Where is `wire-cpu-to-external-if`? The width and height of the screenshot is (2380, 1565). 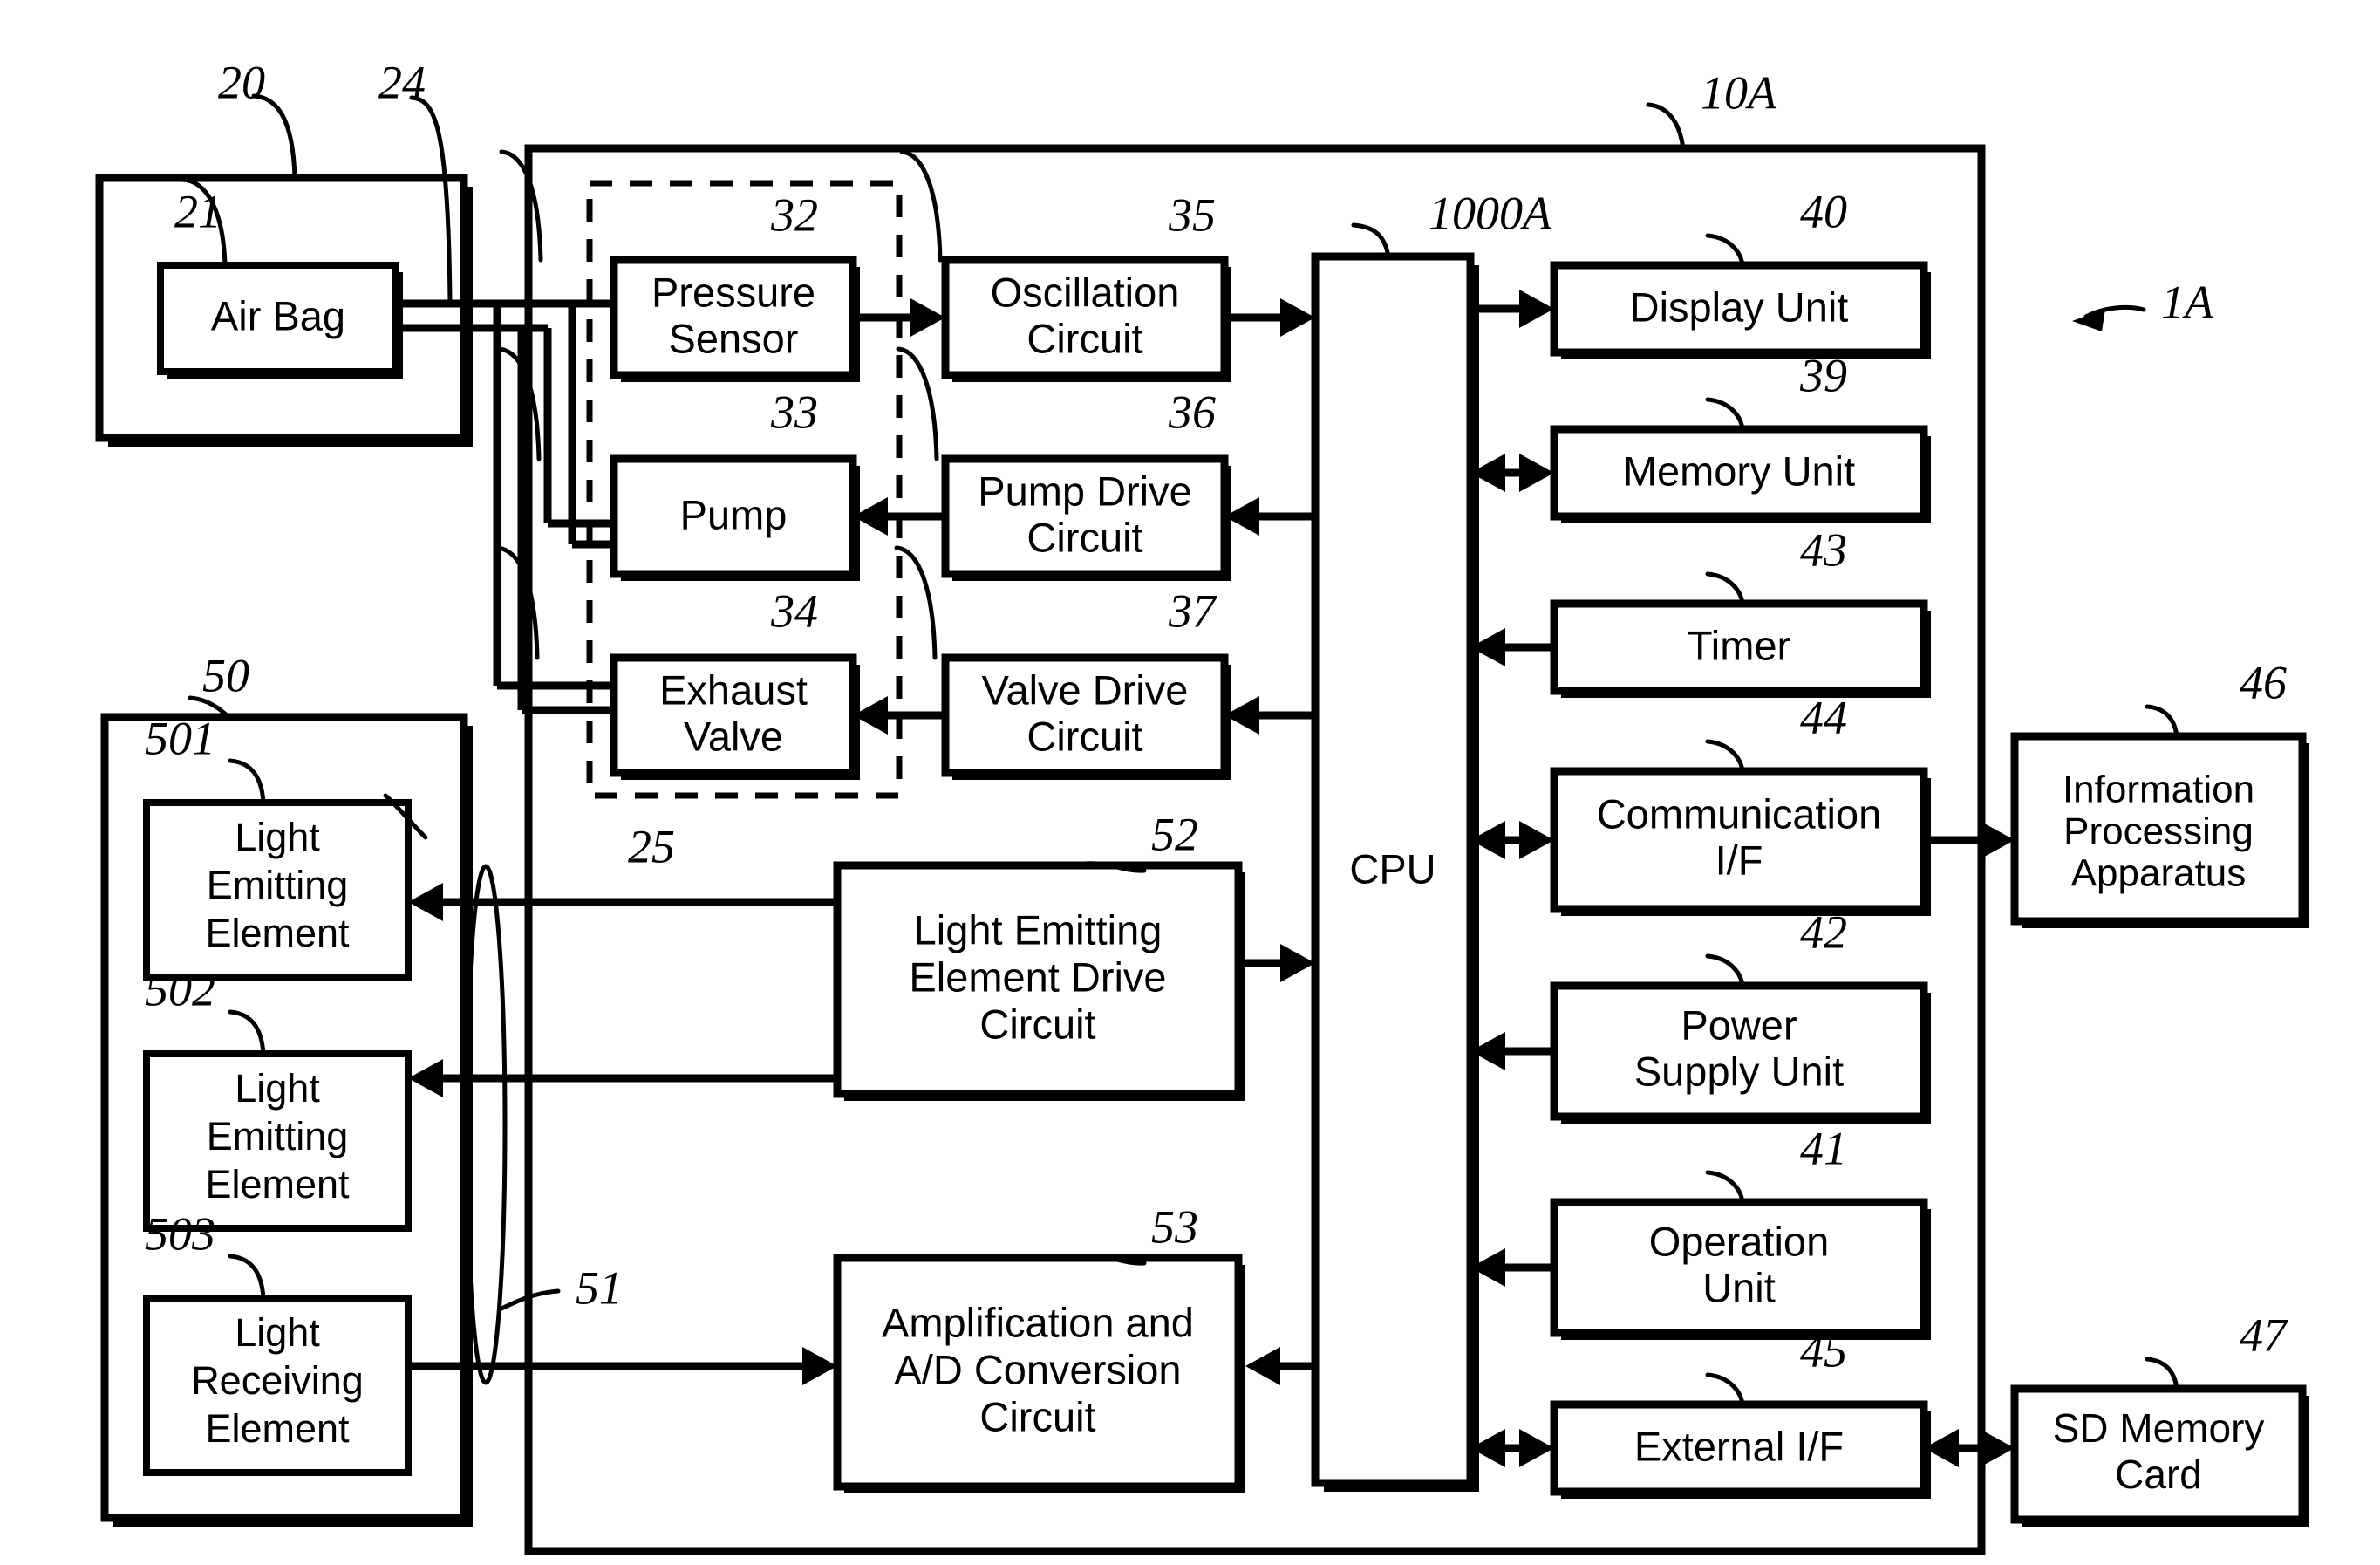 wire-cpu-to-external-if is located at coordinates (1512, 1448).